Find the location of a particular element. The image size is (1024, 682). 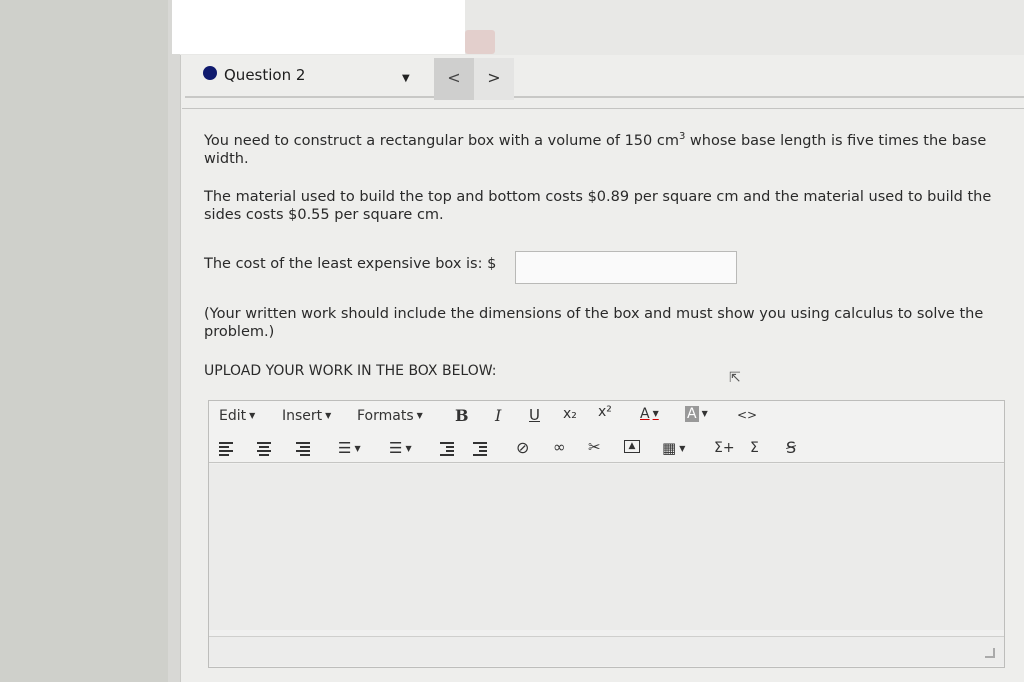

align-left-icon is located at coordinates (226, 449).